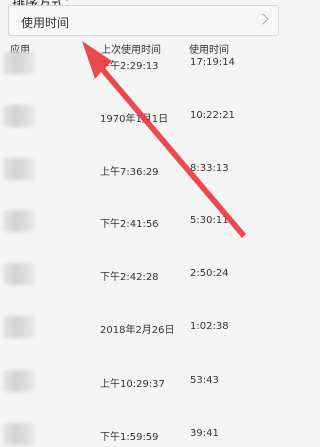 Image resolution: width=320 pixels, height=447 pixels. I want to click on usage-time: 1:02:38, so click(209, 326).